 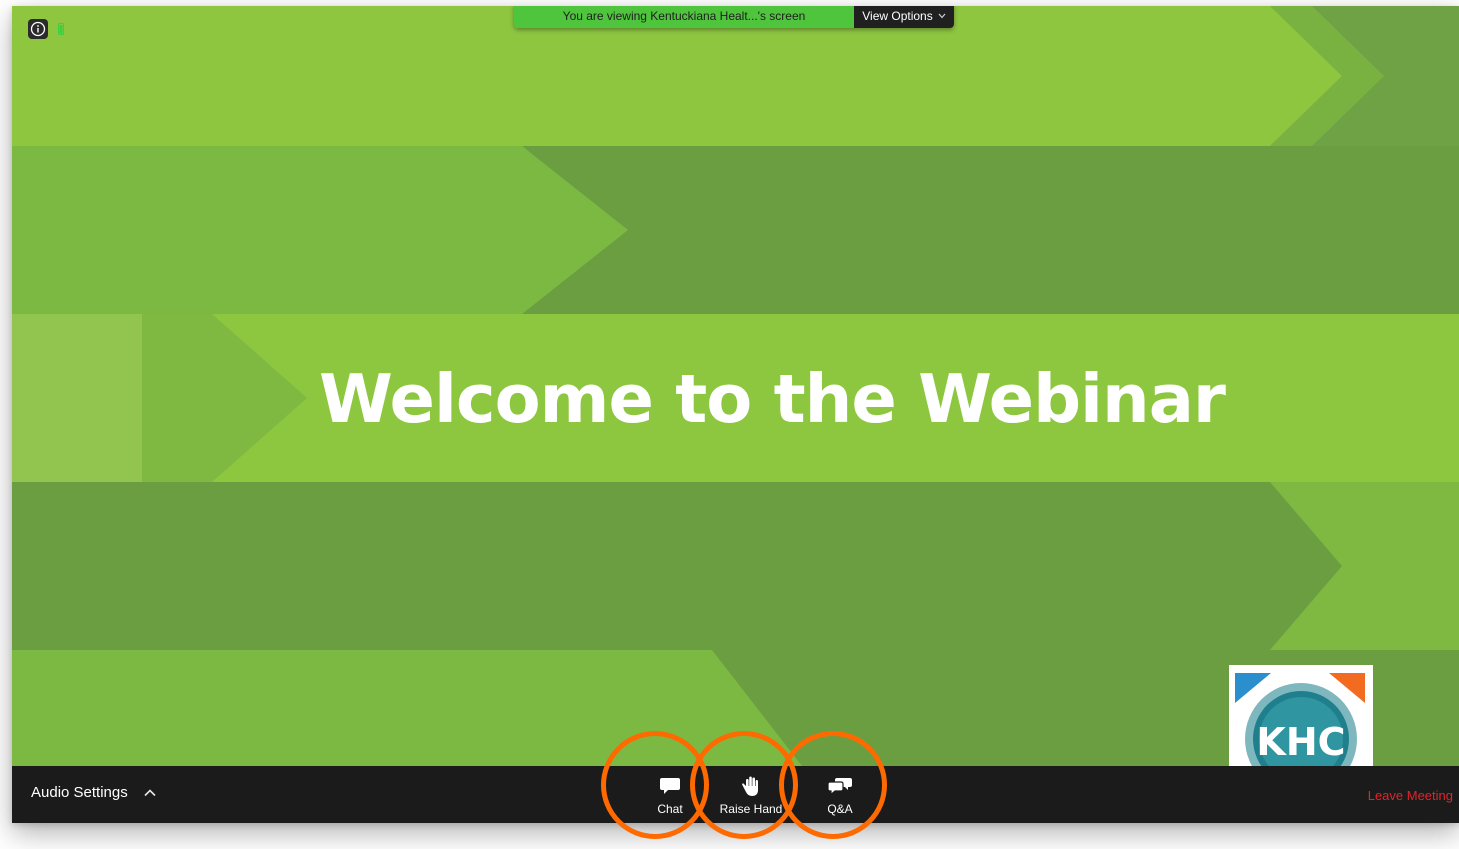 I want to click on qa-bubbles-icon, so click(x=839, y=787).